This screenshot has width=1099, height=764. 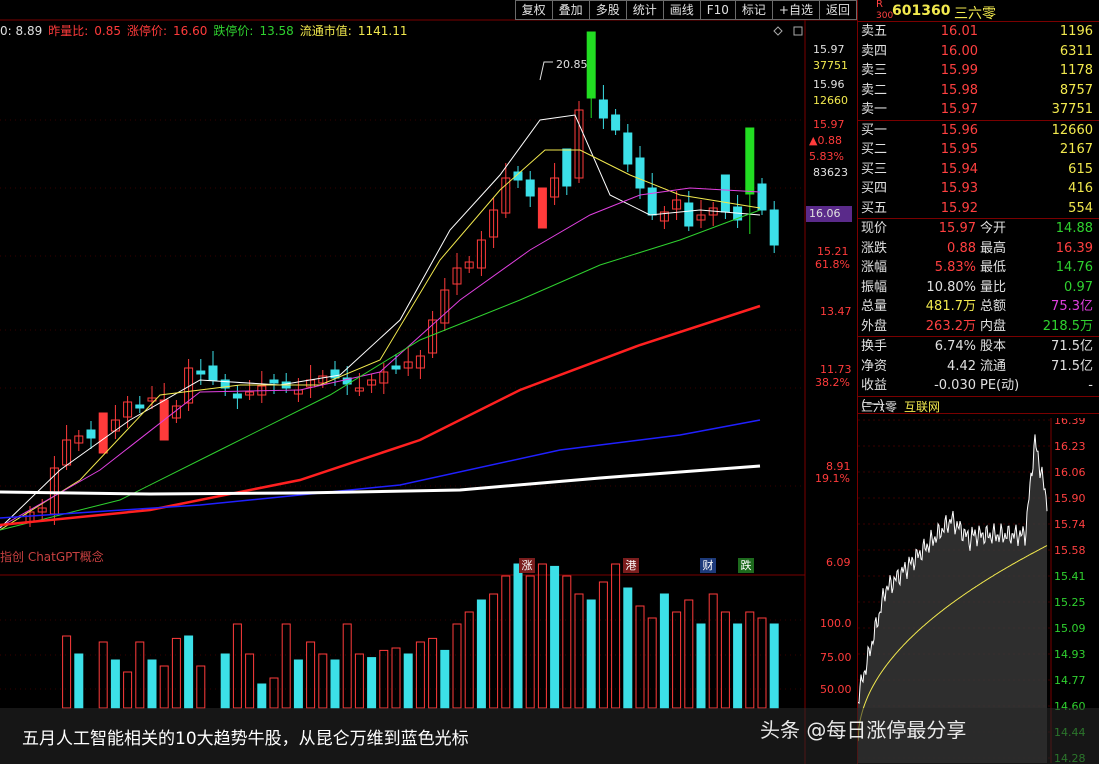 I want to click on chart-settings-icon, so click(x=798, y=31).